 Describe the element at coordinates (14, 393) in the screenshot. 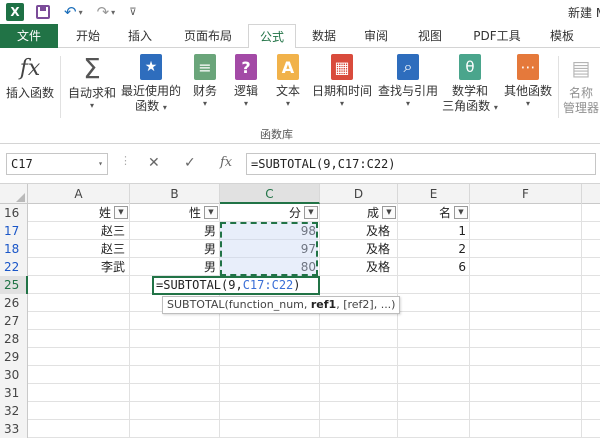

I see `row-header: 31` at that location.